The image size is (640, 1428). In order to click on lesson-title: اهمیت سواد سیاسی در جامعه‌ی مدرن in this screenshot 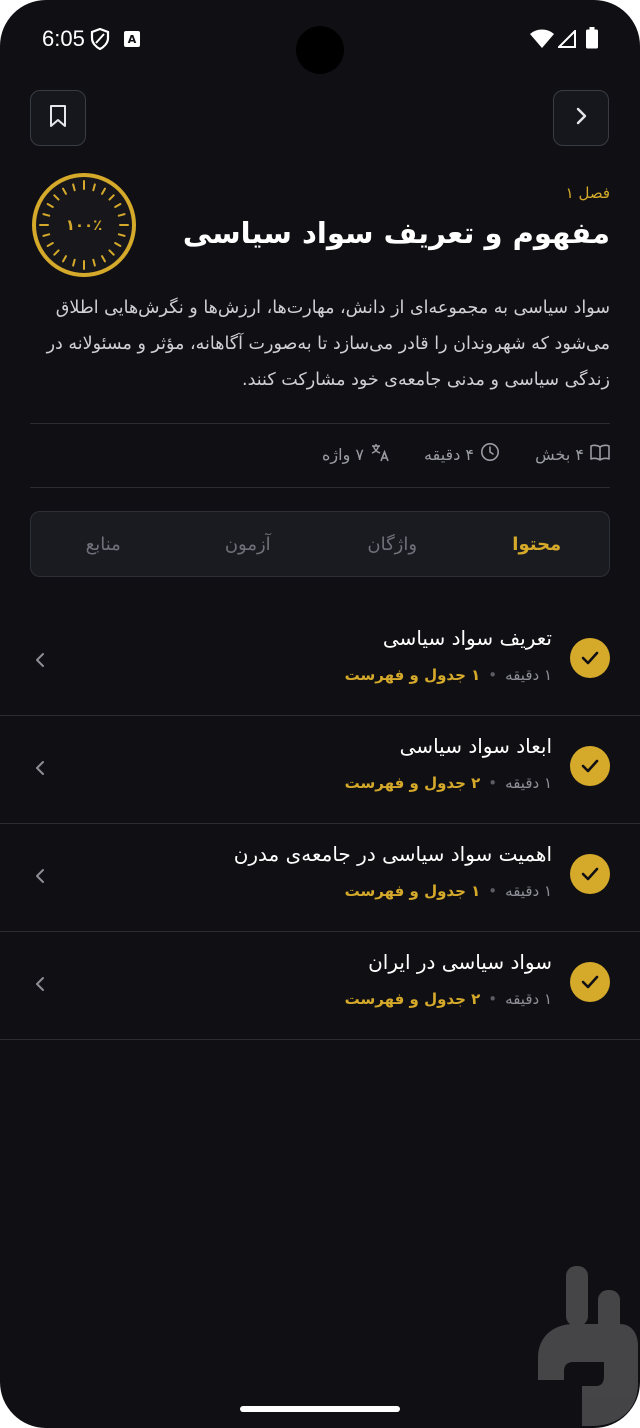, I will do `click(392, 854)`.